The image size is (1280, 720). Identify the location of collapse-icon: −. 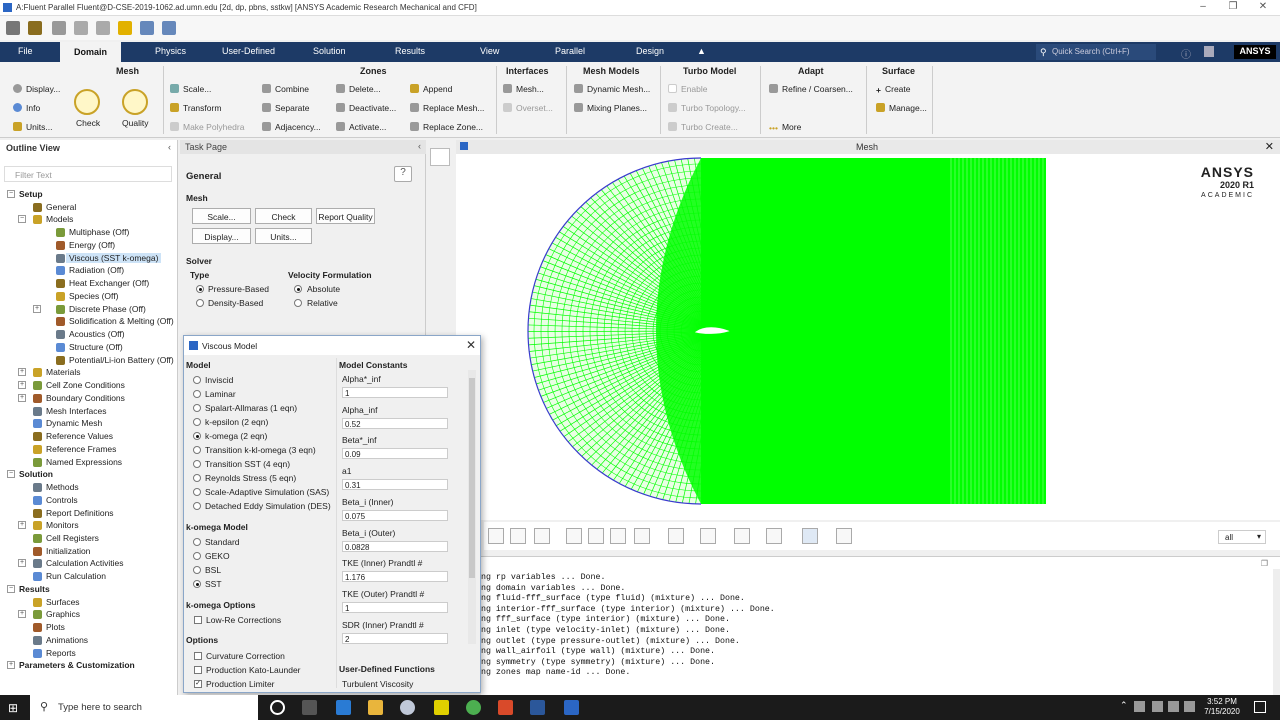
(22, 219).